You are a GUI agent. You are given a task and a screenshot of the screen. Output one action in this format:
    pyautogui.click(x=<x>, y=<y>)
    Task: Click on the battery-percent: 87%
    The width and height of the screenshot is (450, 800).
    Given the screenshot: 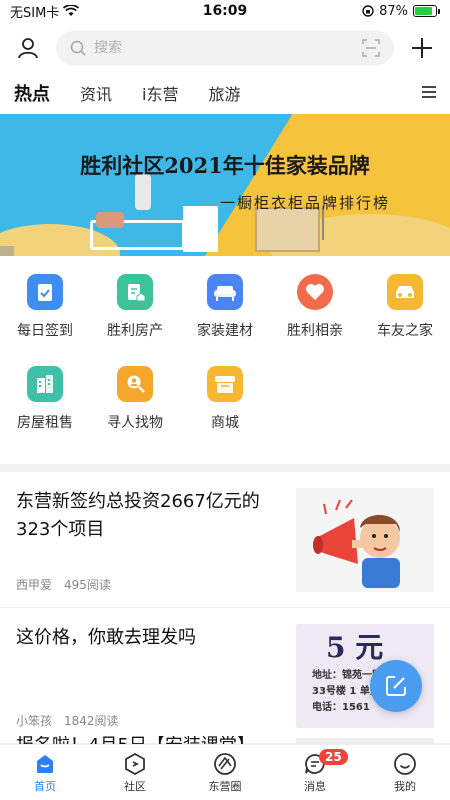 What is the action you would take?
    pyautogui.click(x=393, y=11)
    